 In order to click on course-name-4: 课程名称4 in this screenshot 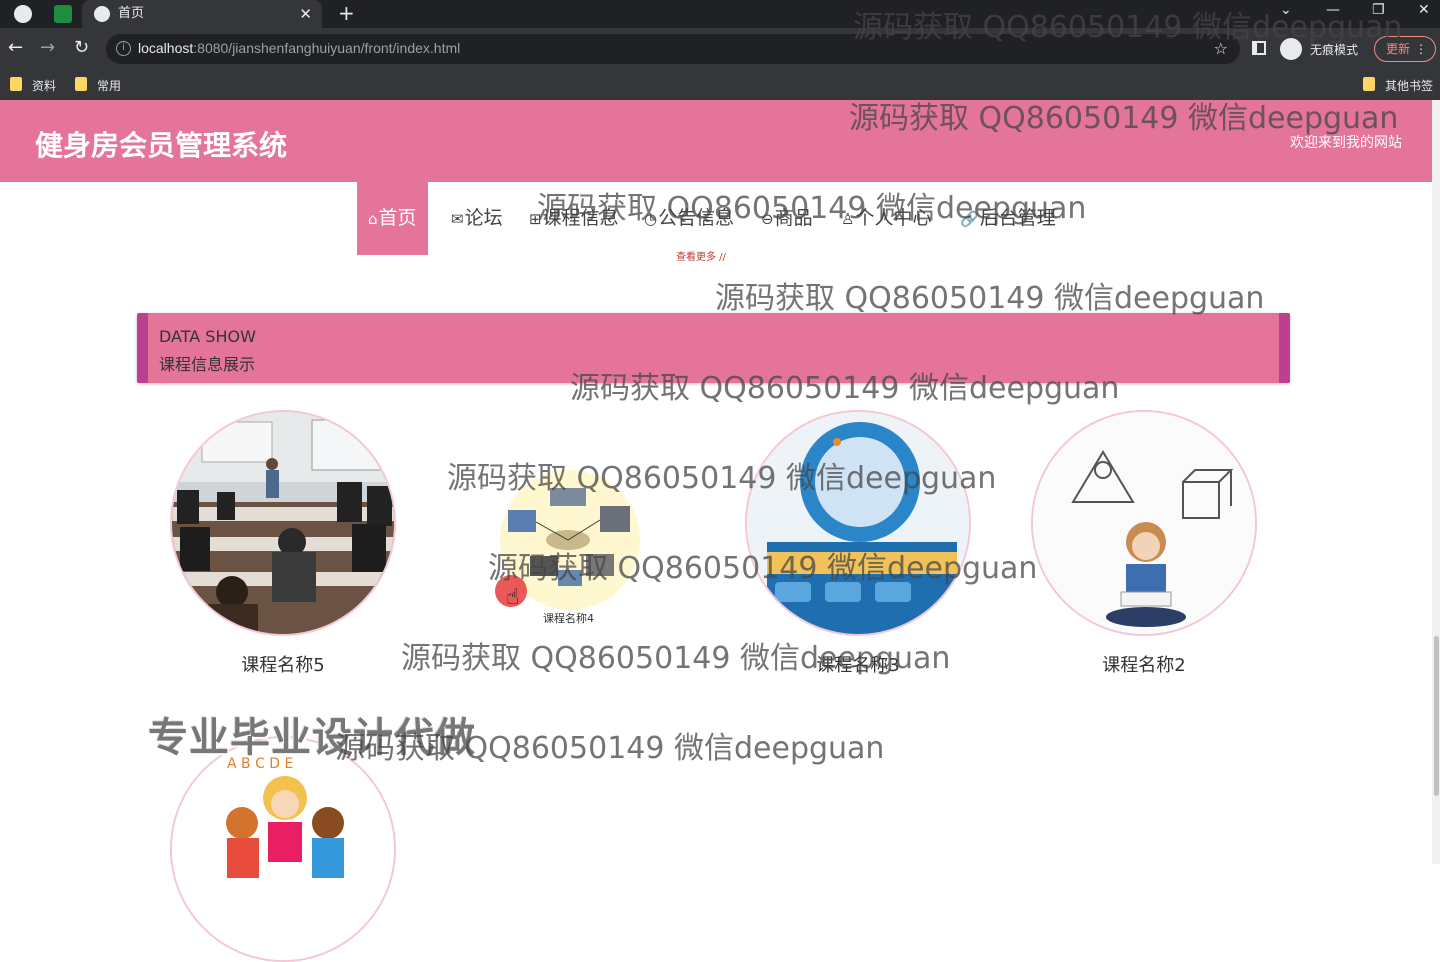, I will do `click(568, 618)`.